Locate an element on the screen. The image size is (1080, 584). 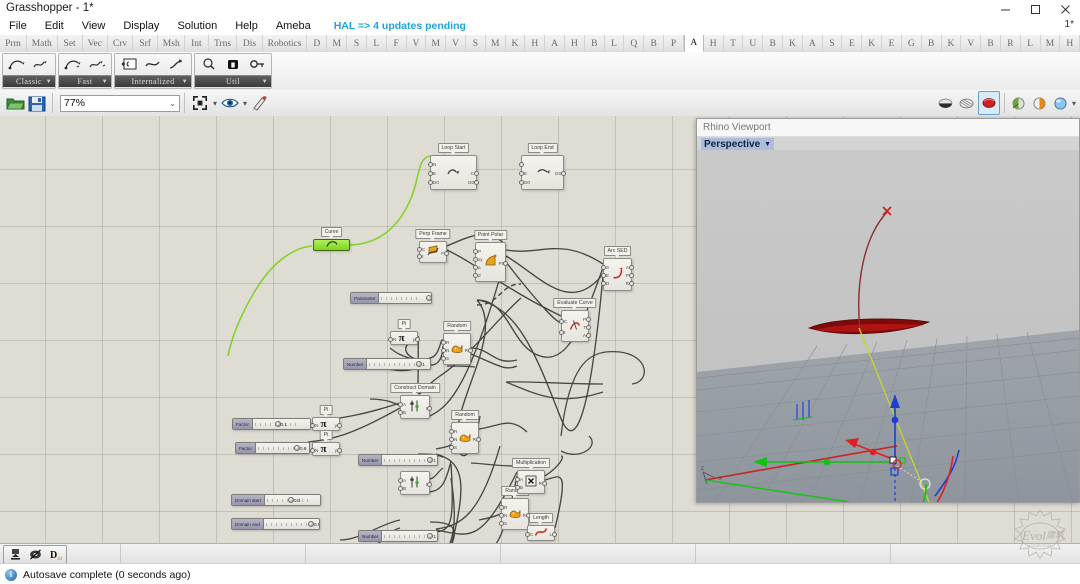
input-port-eval_curve-0: C is located at coordinates (565, 321).